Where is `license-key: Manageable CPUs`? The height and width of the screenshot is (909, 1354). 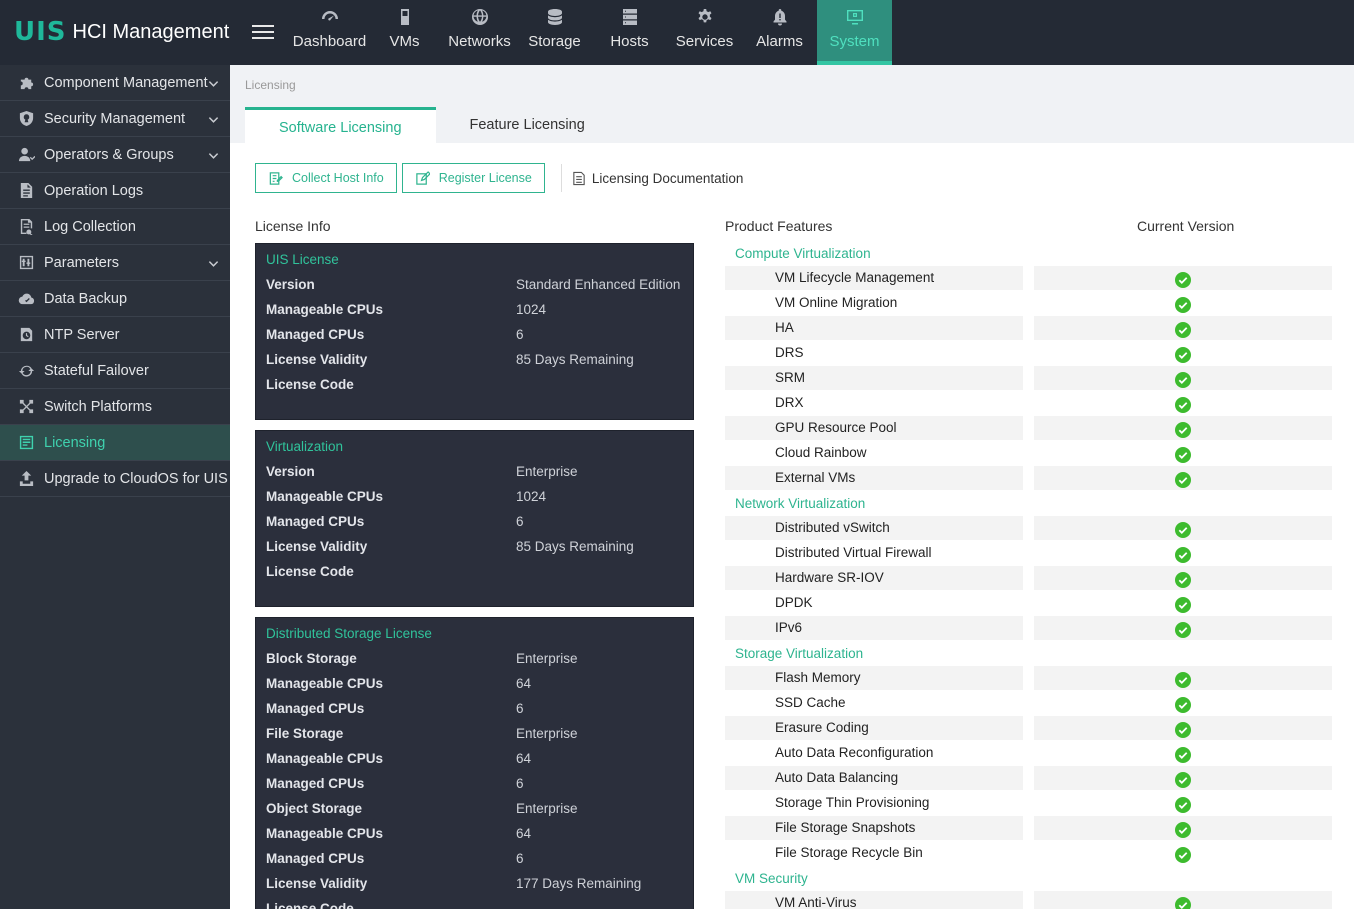 license-key: Manageable CPUs is located at coordinates (325, 683).